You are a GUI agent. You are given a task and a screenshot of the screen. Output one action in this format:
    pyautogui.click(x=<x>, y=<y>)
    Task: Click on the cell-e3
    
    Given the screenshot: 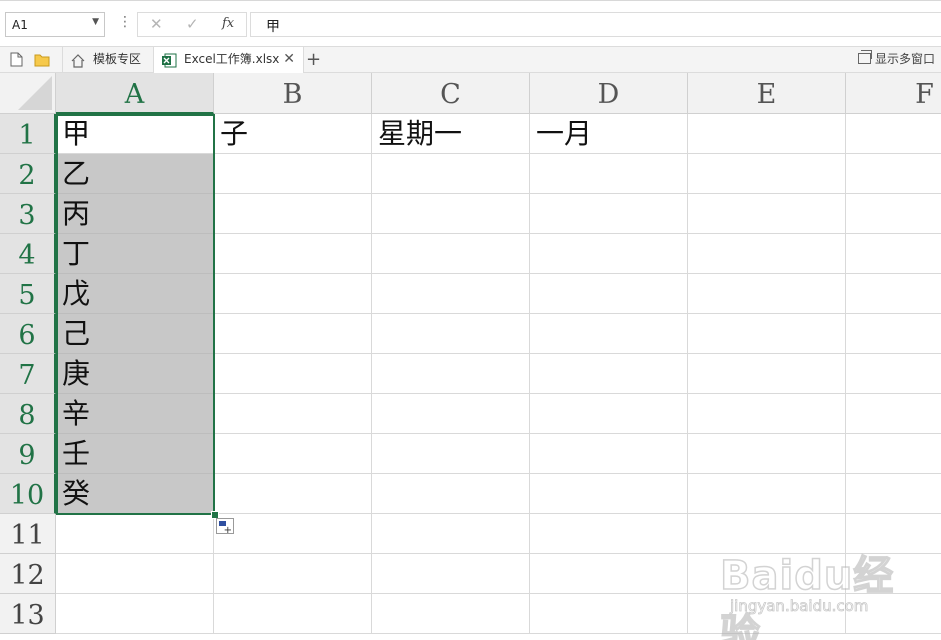 What is the action you would take?
    pyautogui.click(x=767, y=214)
    